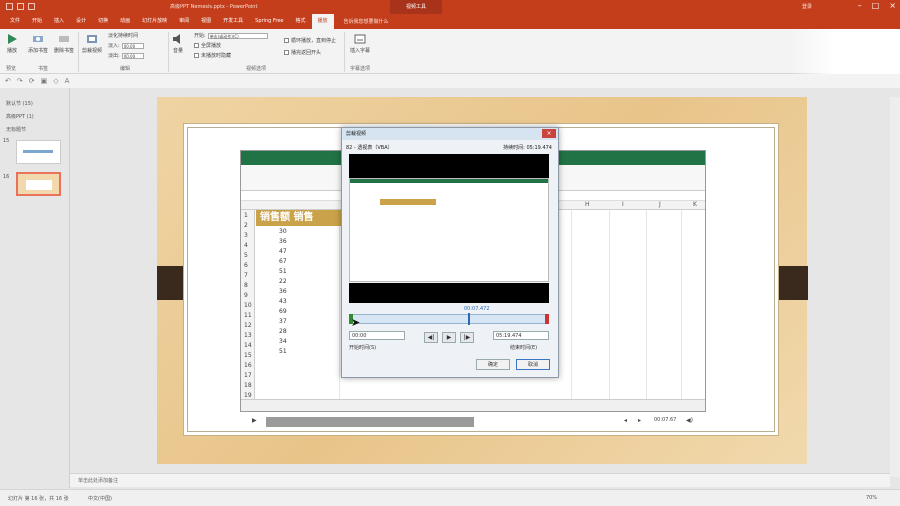 Image resolution: width=900 pixels, height=506 pixels. What do you see at coordinates (283, 291) in the screenshot?
I see `cell-value: 36` at bounding box center [283, 291].